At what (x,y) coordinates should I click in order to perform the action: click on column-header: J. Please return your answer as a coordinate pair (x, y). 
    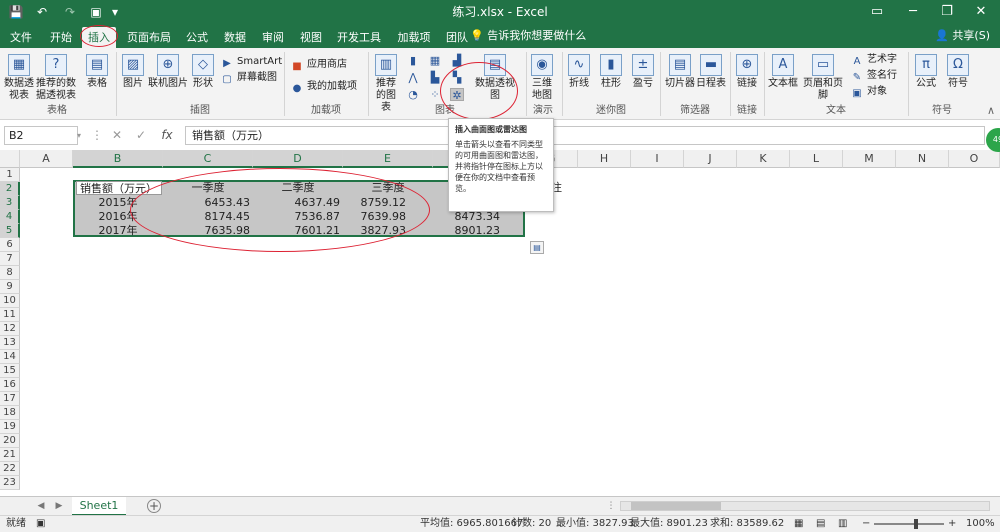
    Looking at the image, I should click on (710, 159).